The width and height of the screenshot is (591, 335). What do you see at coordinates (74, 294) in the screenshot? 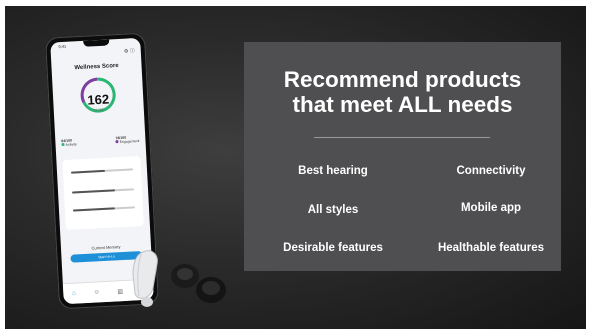
I see `home-icon: ⌂` at bounding box center [74, 294].